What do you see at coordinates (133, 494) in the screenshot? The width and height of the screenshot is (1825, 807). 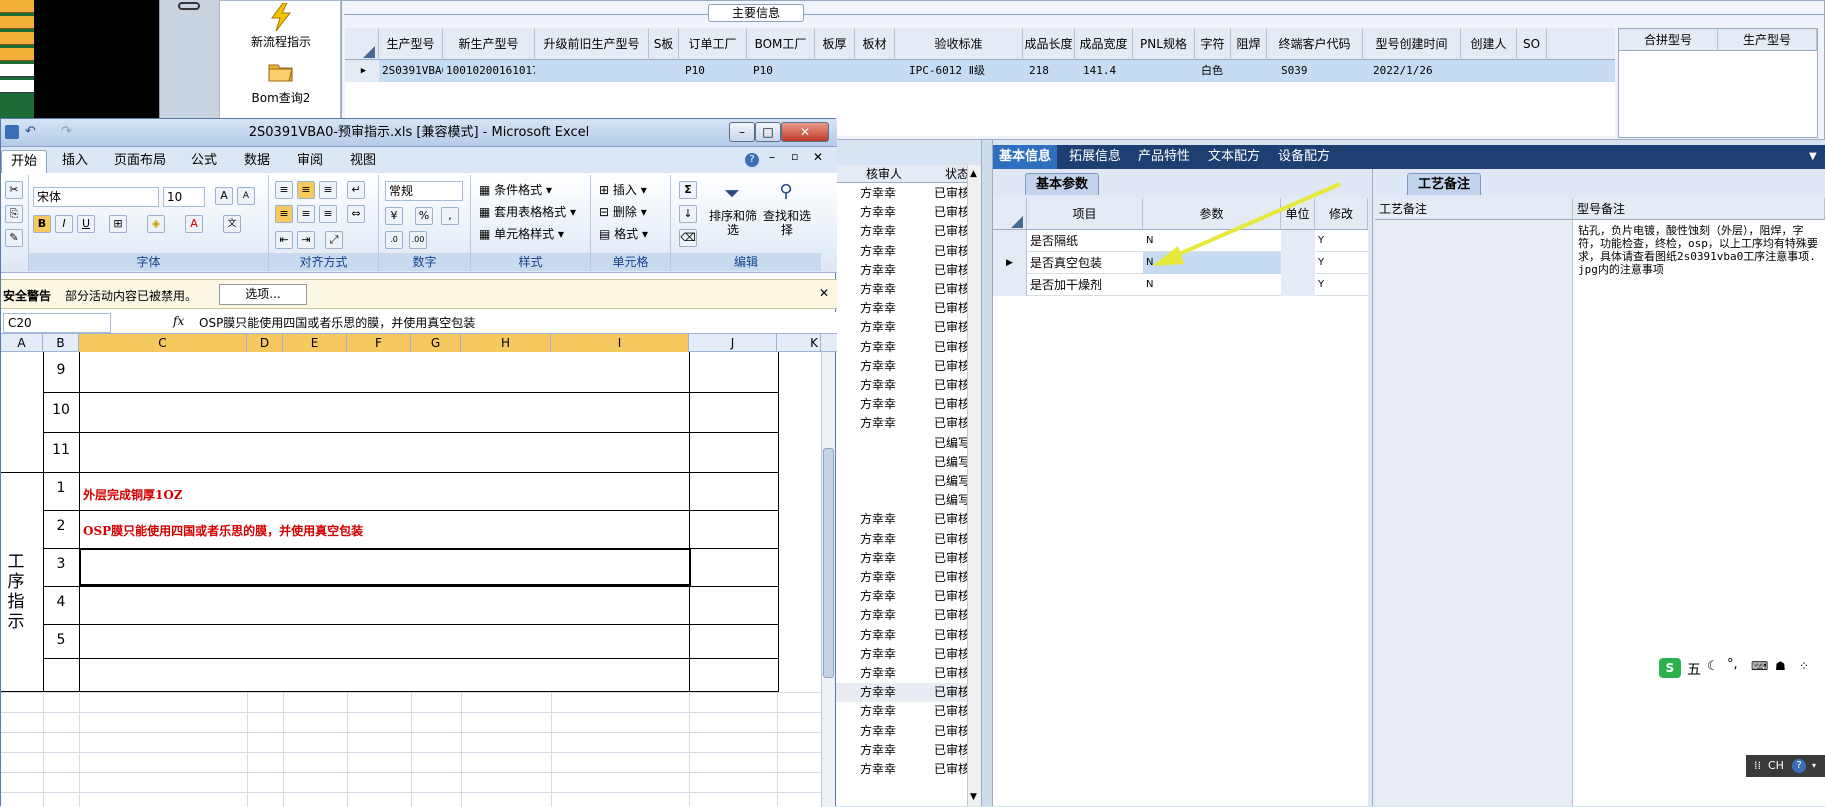 I see `note-cell: 外层完成铜厚1OZ` at bounding box center [133, 494].